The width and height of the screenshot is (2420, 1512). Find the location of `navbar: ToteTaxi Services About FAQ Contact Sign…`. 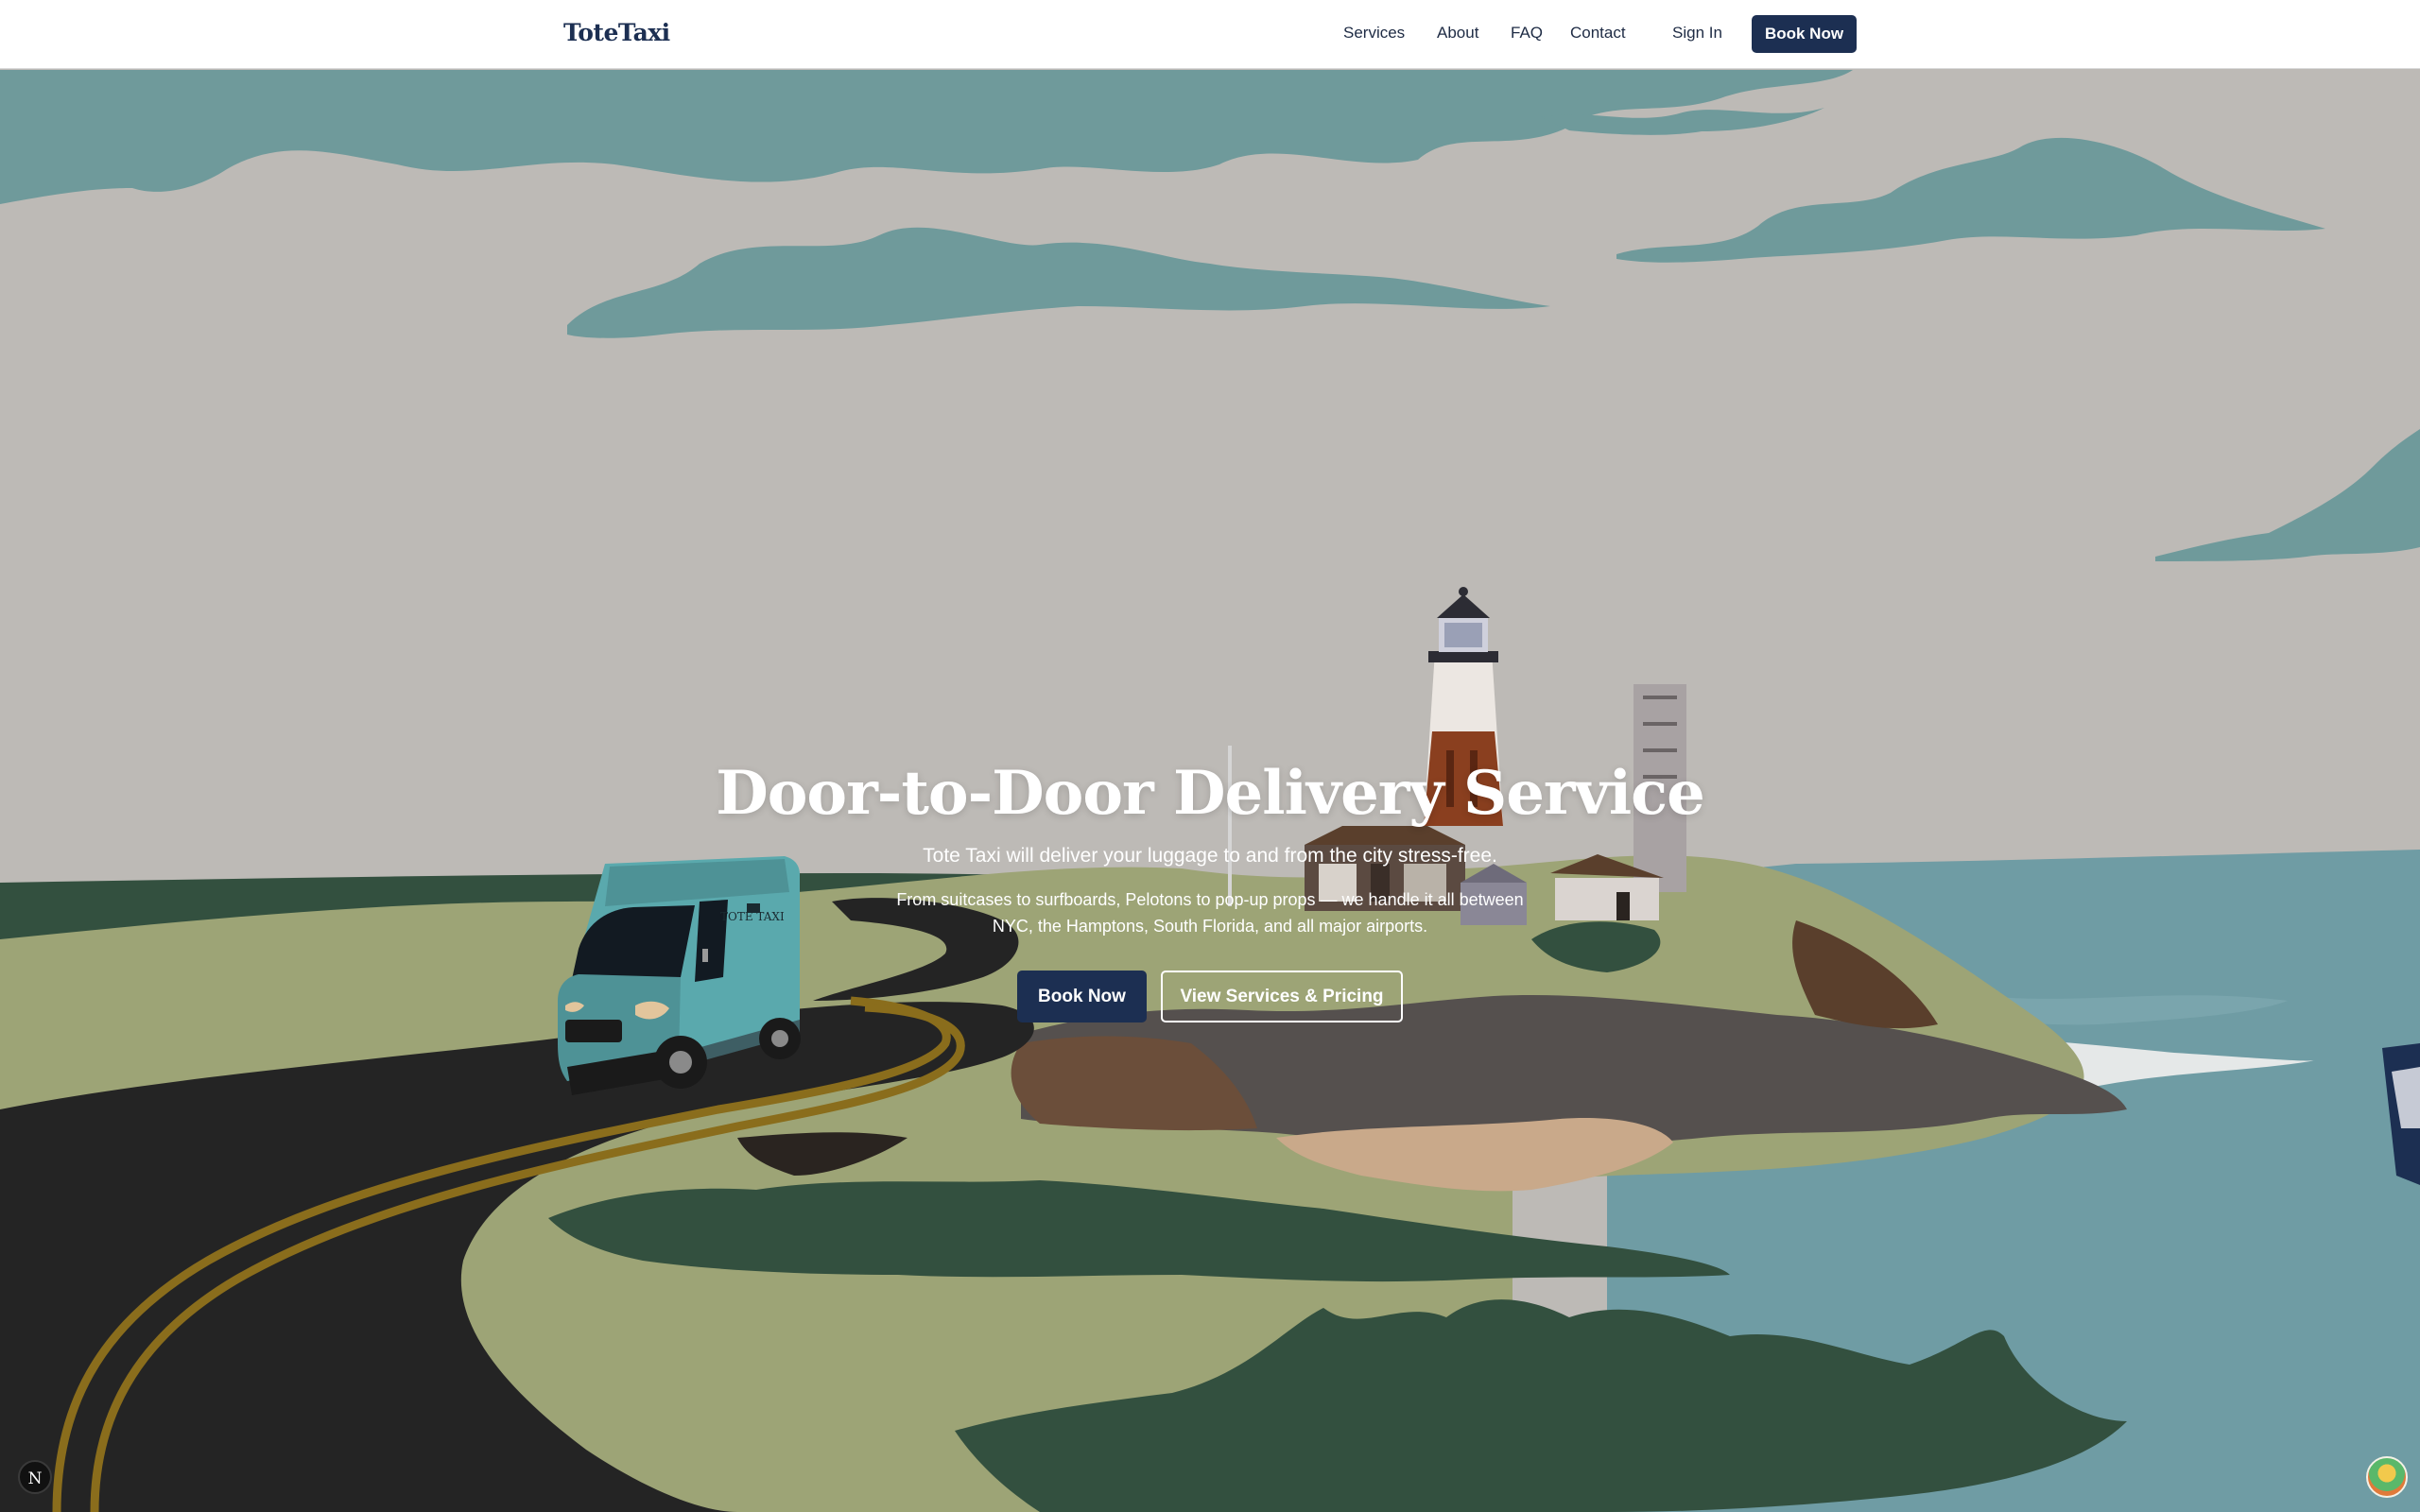

navbar: ToteTaxi Services About FAQ Contact Sign… is located at coordinates (1210, 34).